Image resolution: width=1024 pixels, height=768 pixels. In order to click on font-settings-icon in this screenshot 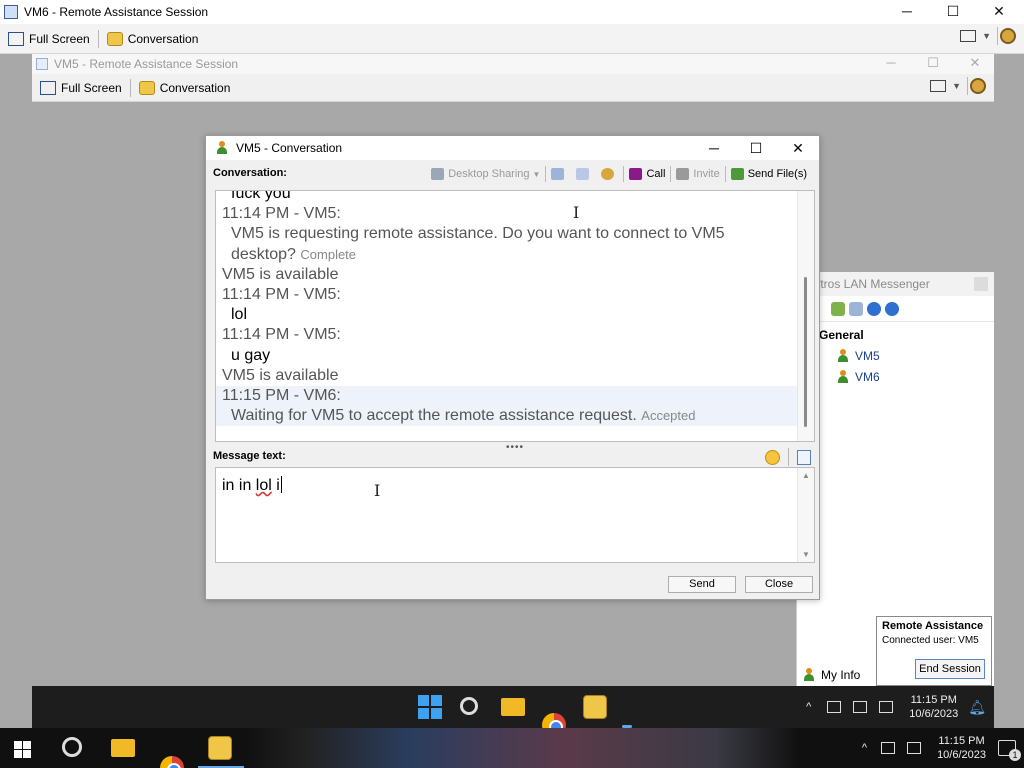, I will do `click(804, 457)`.